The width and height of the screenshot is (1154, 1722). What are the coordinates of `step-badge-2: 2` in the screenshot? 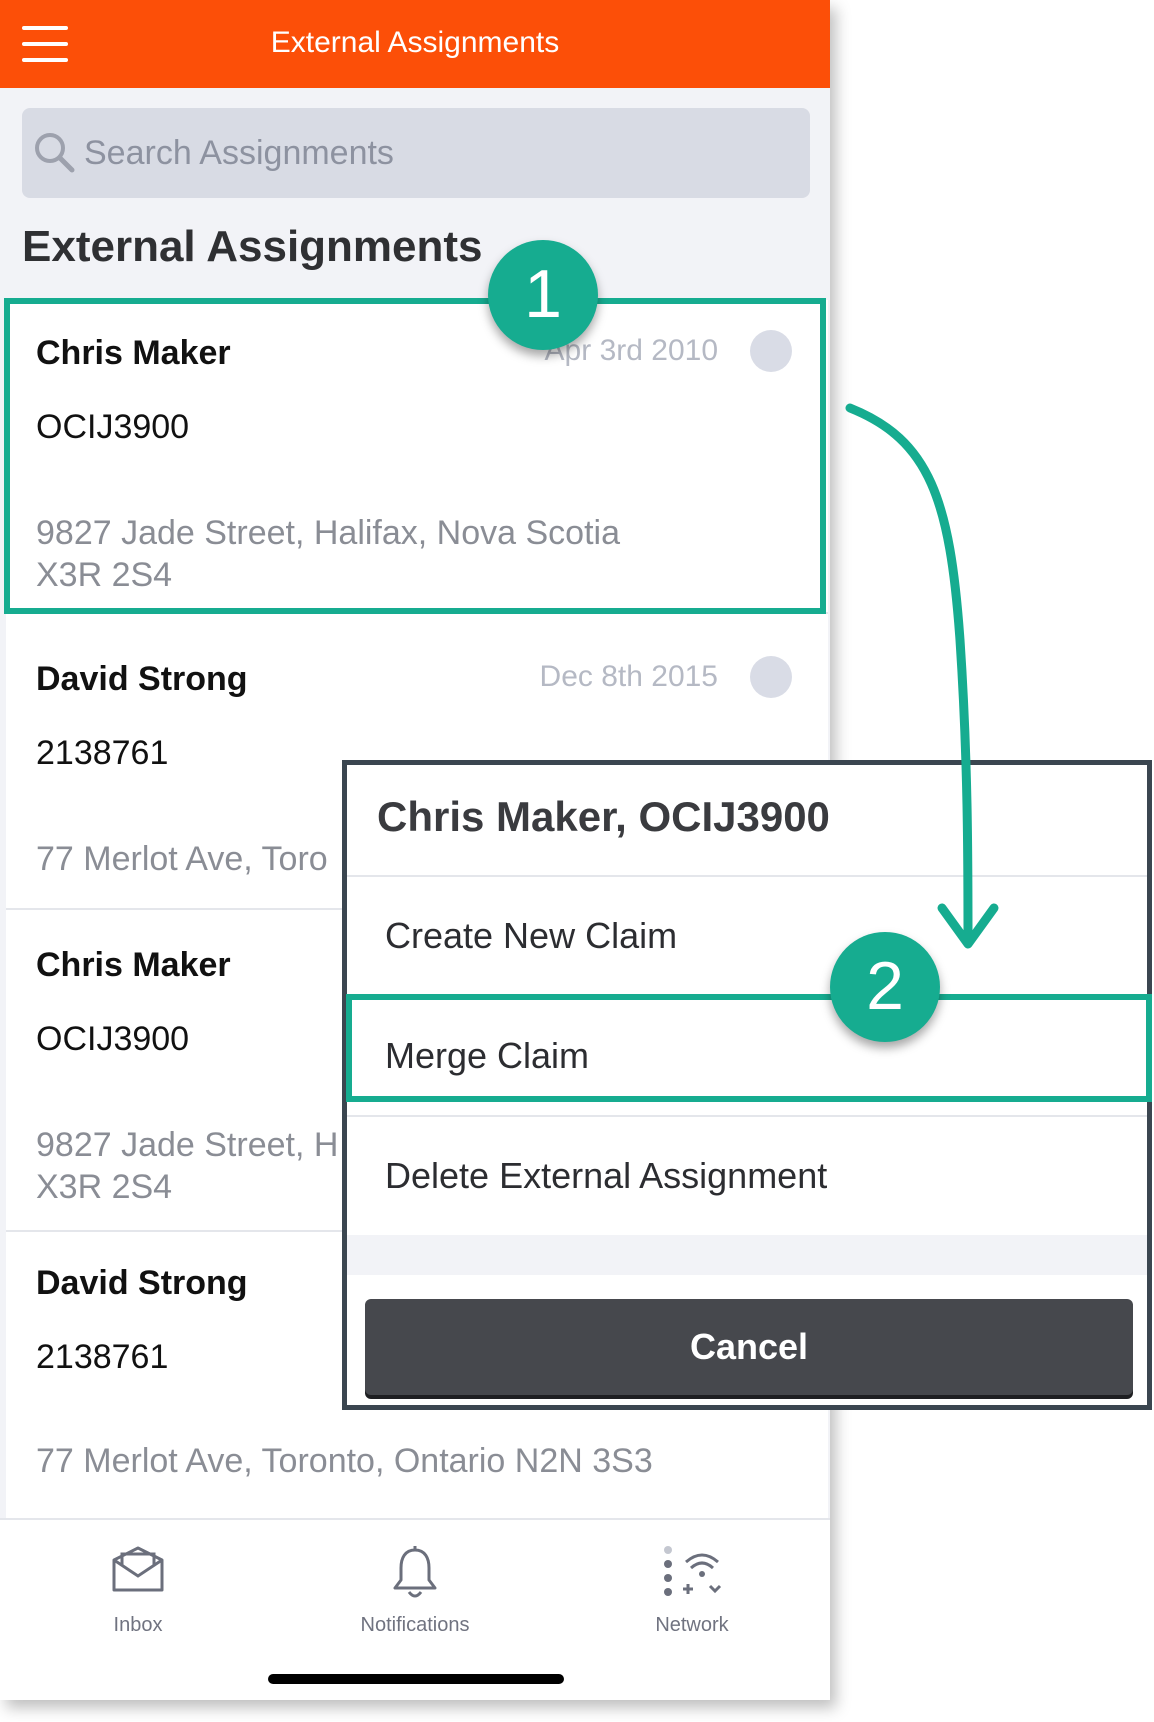 It's located at (885, 987).